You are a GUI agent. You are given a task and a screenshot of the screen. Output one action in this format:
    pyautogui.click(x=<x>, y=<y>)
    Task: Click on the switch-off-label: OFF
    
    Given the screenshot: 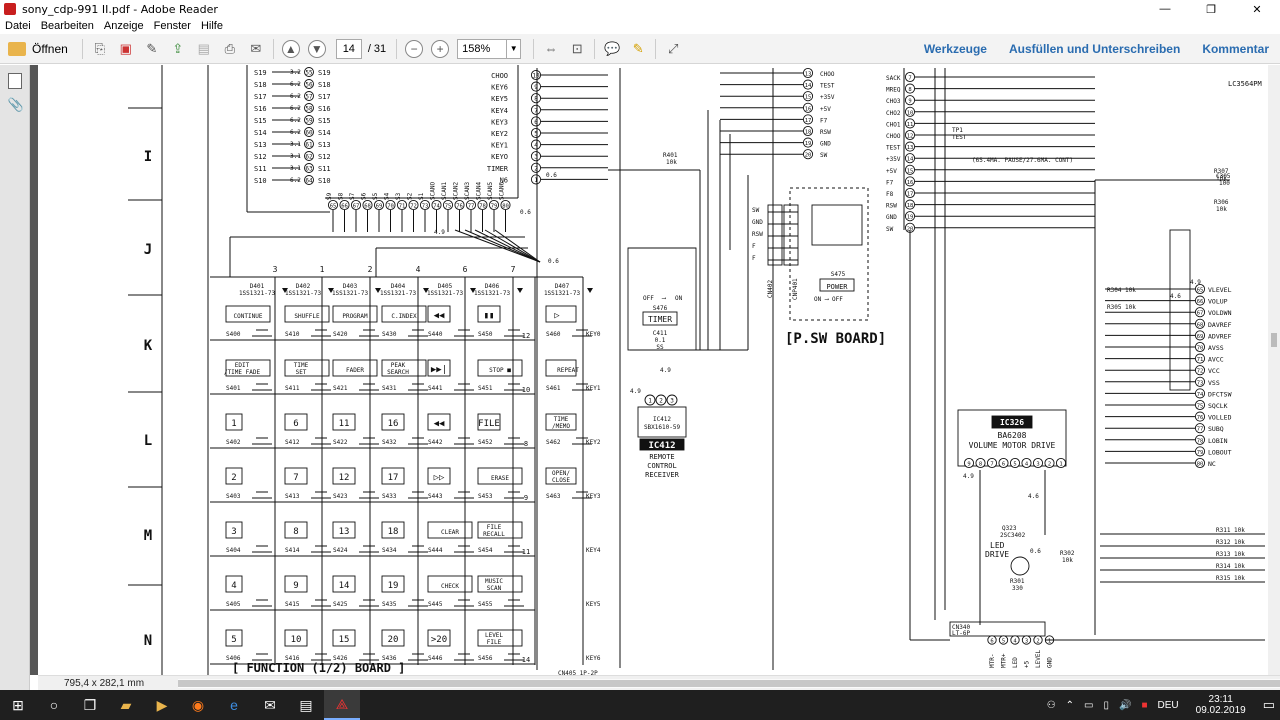 What is the action you would take?
    pyautogui.click(x=648, y=298)
    